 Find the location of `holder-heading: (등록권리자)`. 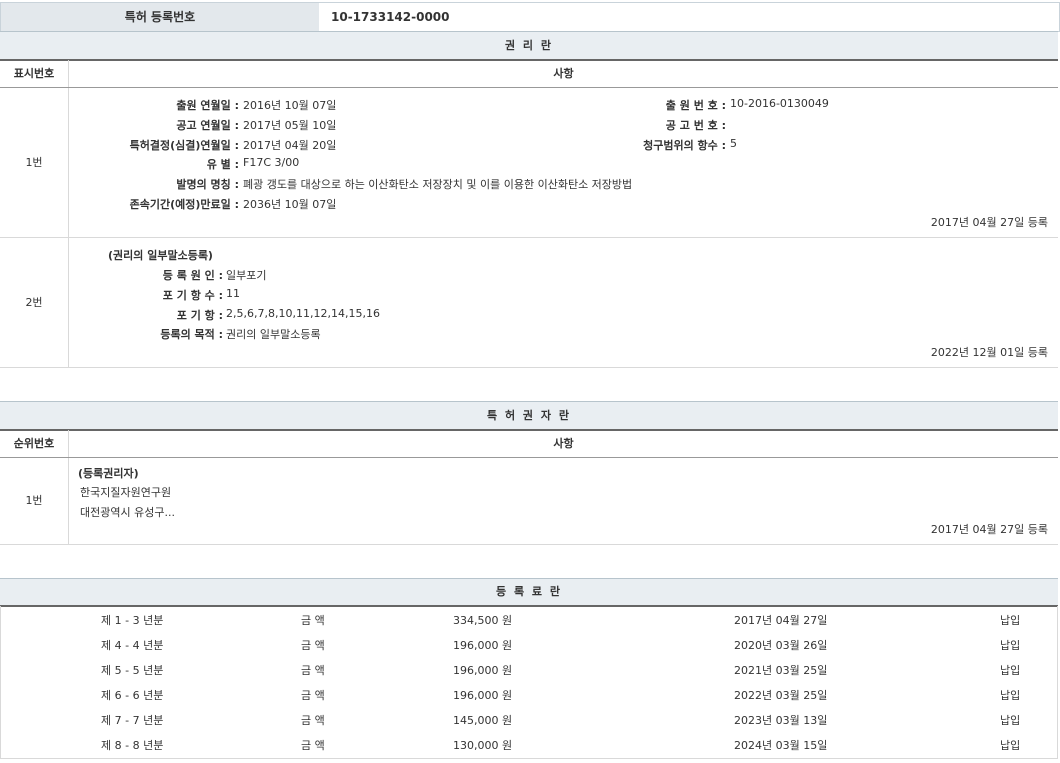

holder-heading: (등록권리자) is located at coordinates (108, 473).